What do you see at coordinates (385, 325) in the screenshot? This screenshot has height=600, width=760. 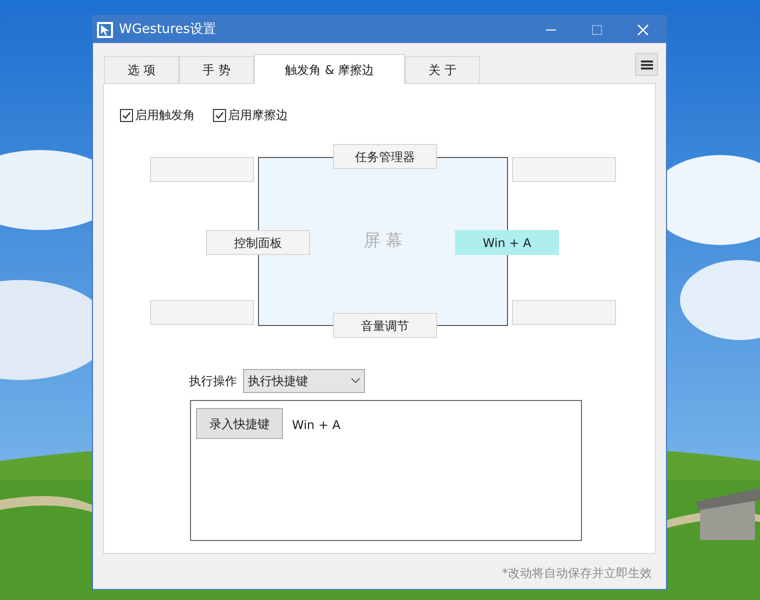 I see `edge-slot: 音量调节` at bounding box center [385, 325].